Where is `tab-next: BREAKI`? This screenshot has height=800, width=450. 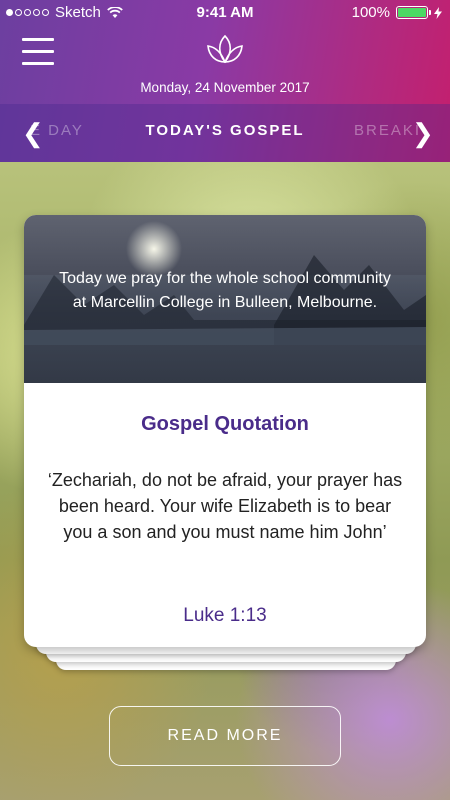
tab-next: BREAKI is located at coordinates (387, 130).